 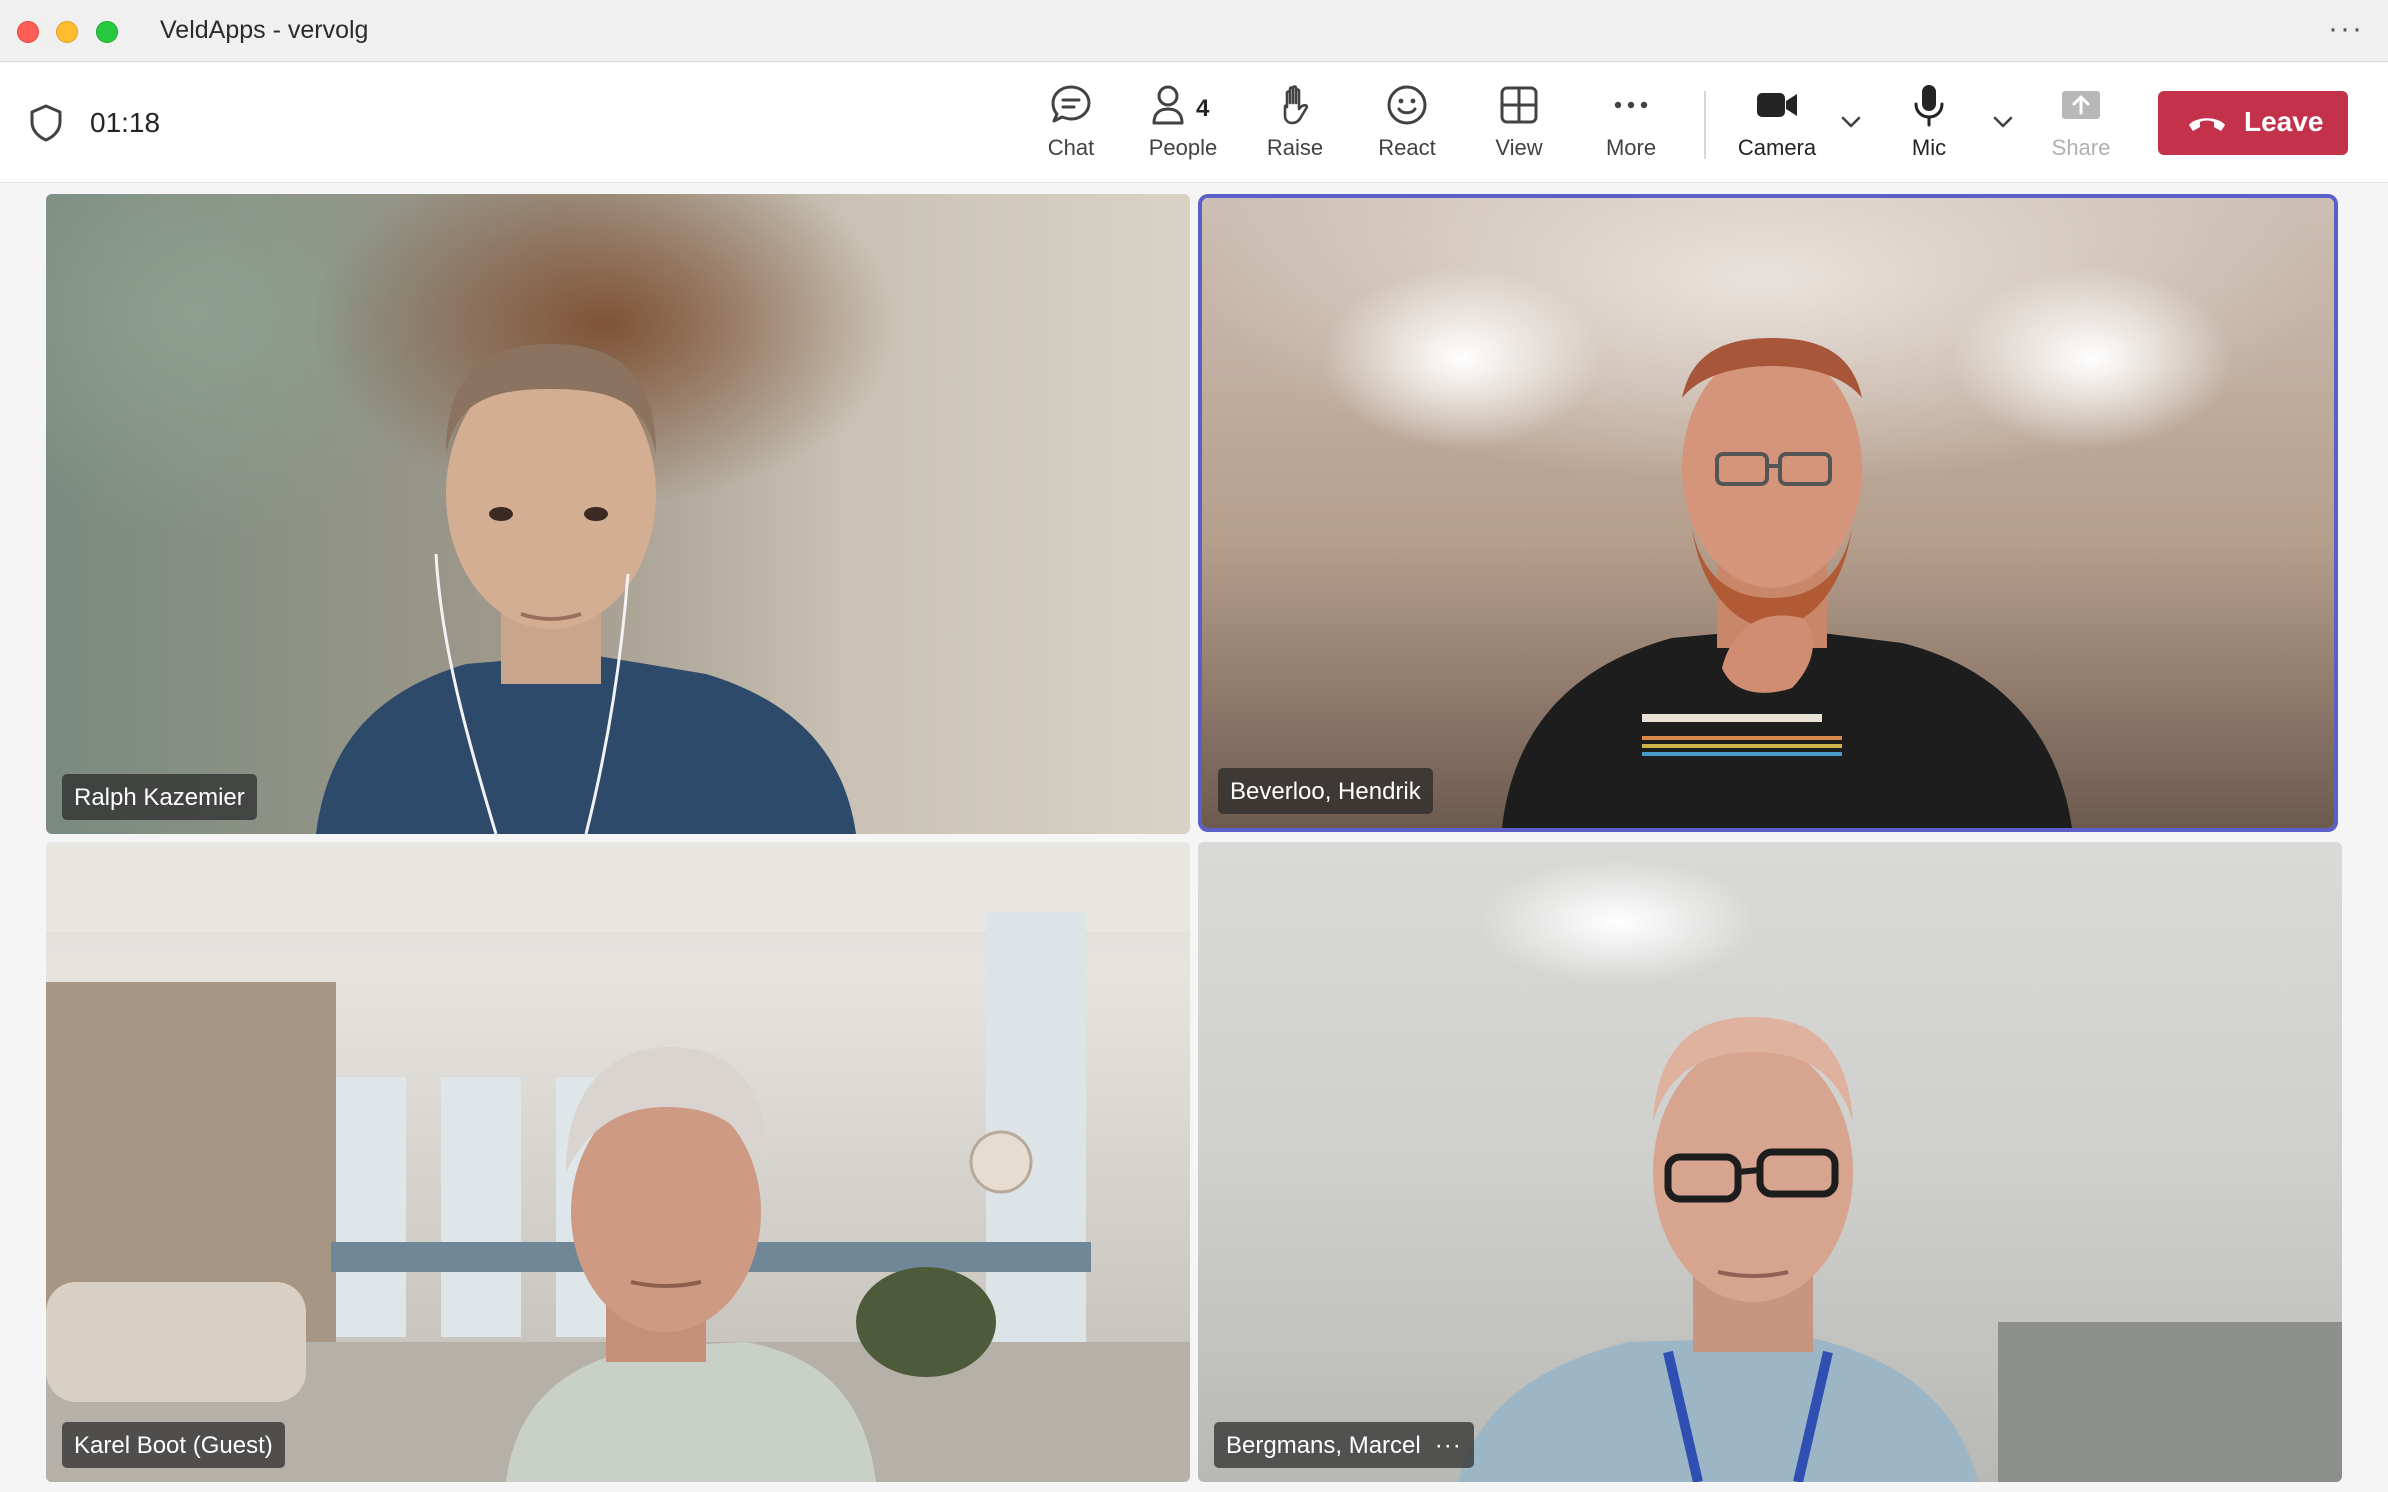 I want to click on camera-options-chevron-down-icon, so click(x=1851, y=122).